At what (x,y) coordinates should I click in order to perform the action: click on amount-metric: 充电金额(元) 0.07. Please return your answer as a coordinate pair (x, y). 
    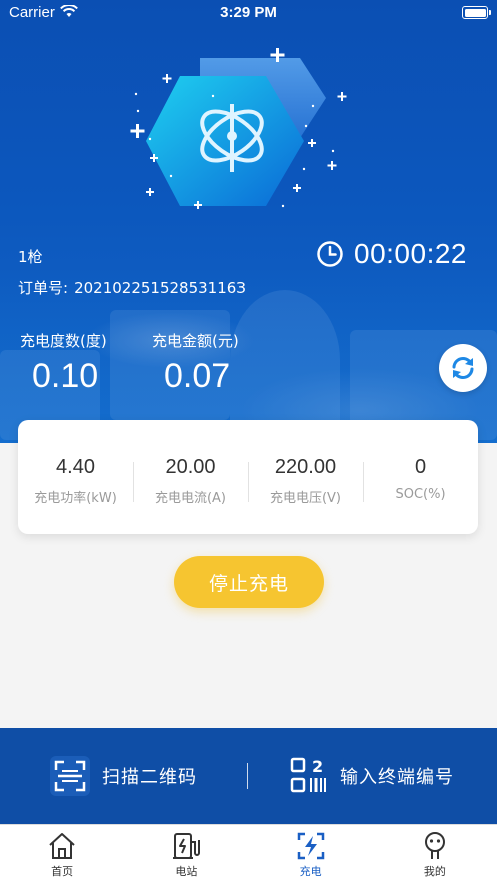
    Looking at the image, I should click on (195, 363).